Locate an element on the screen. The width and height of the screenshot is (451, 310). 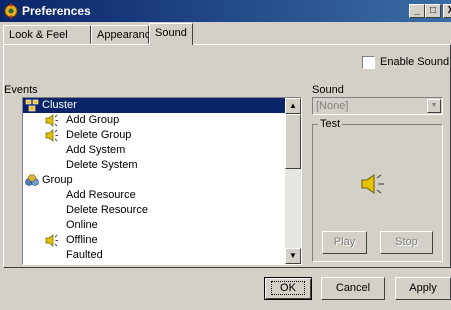
tree-item-label: Add Resource is located at coordinates (101, 195).